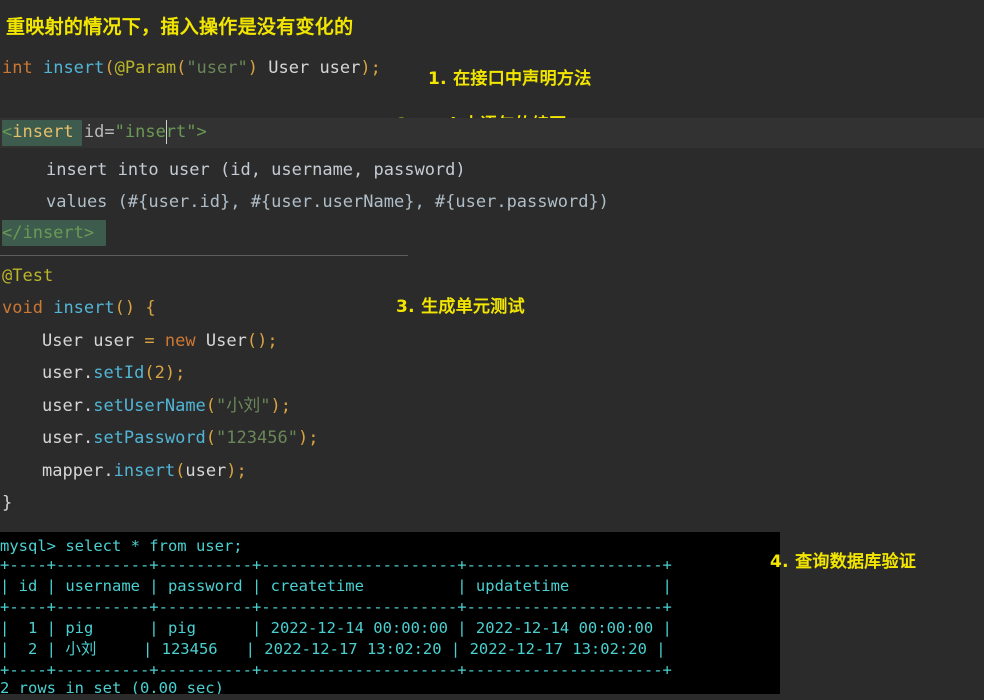 The height and width of the screenshot is (700, 984). I want to click on xml-lt-token: <, so click(7, 132).